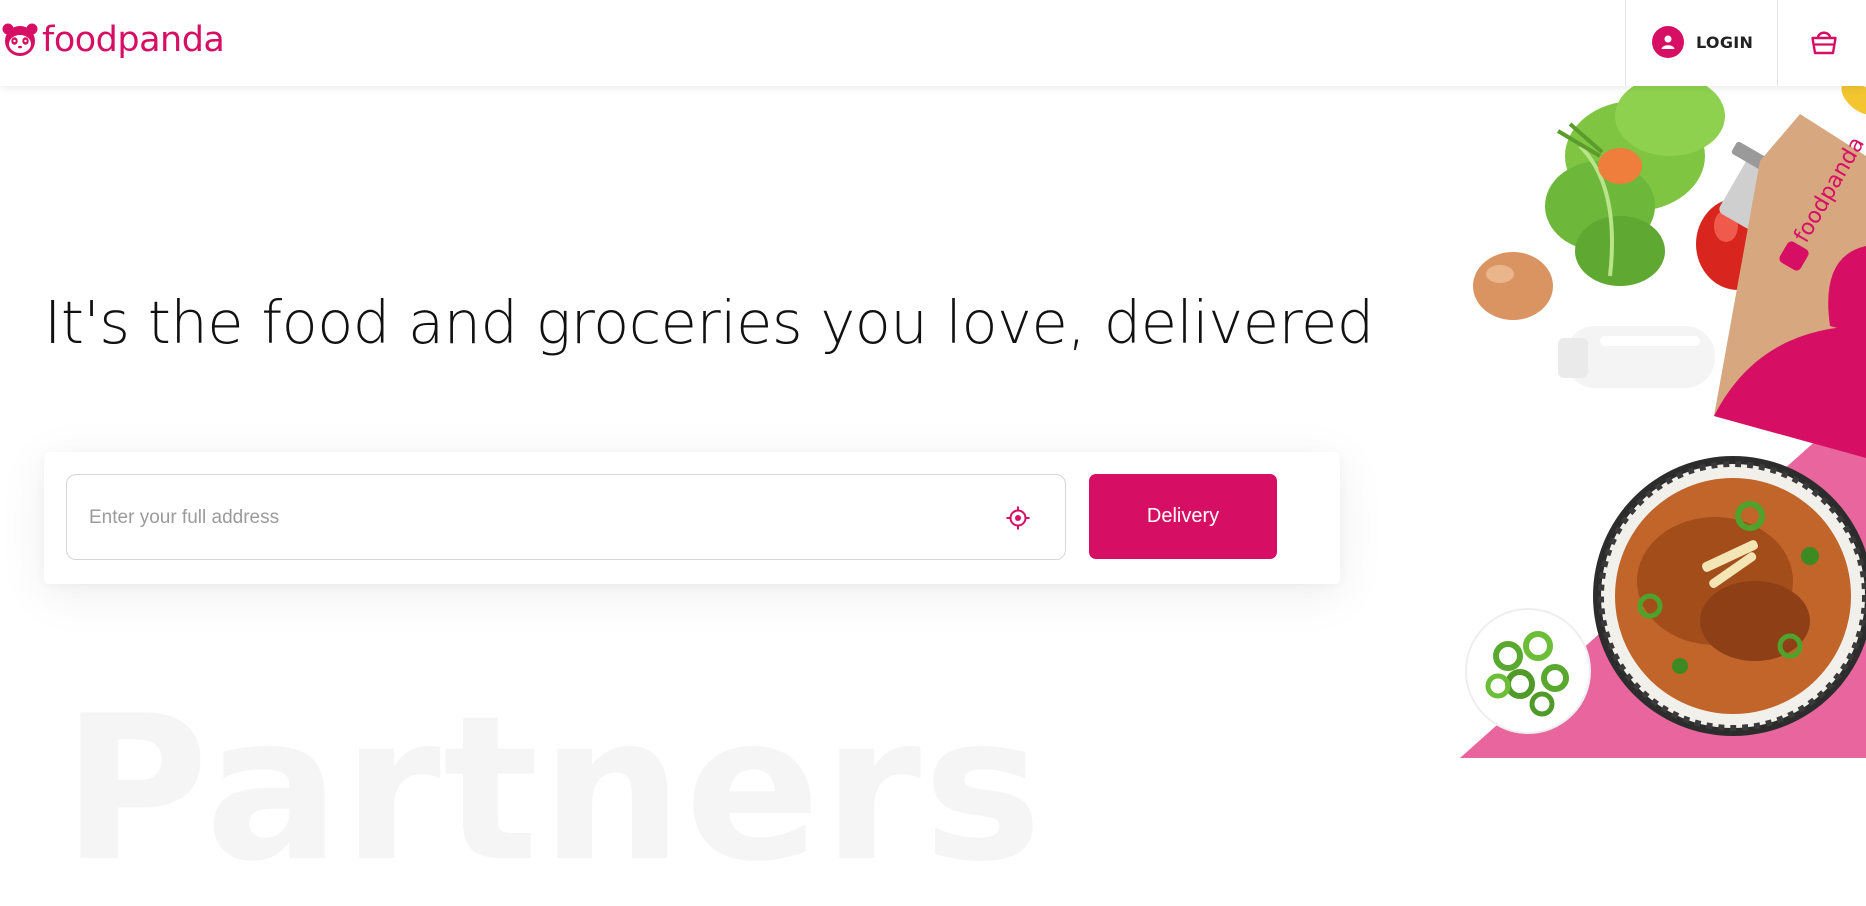  Describe the element at coordinates (539, 518) in the screenshot. I see `address-input` at that location.